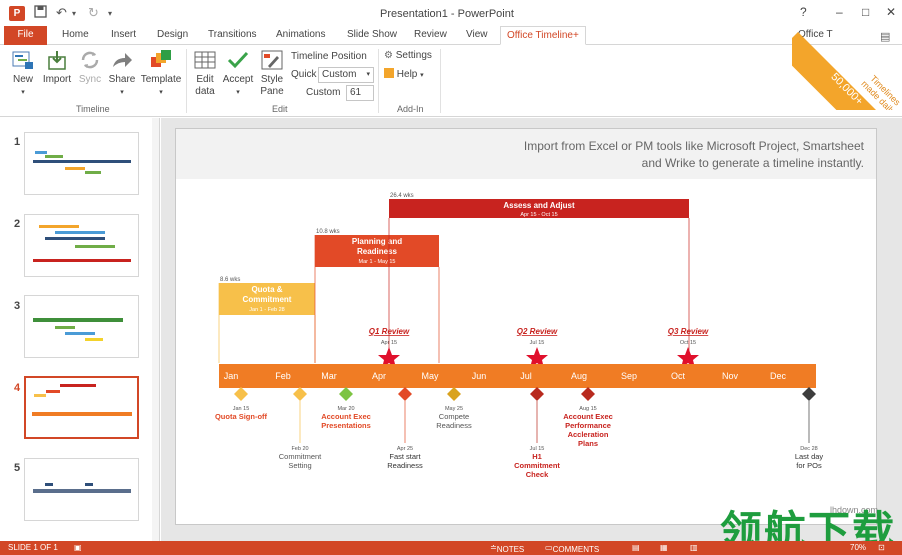 The image size is (902, 555). What do you see at coordinates (93, 13) in the screenshot?
I see `redo-icon: ↻` at bounding box center [93, 13].